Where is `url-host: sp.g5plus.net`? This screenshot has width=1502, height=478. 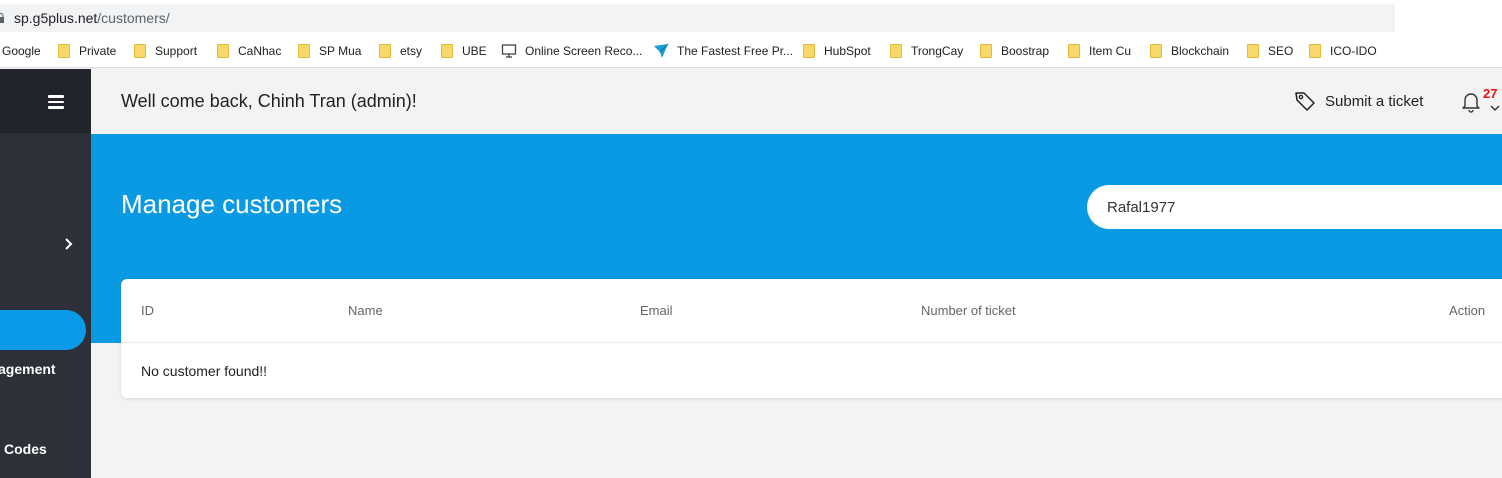
url-host: sp.g5plus.net is located at coordinates (56, 18).